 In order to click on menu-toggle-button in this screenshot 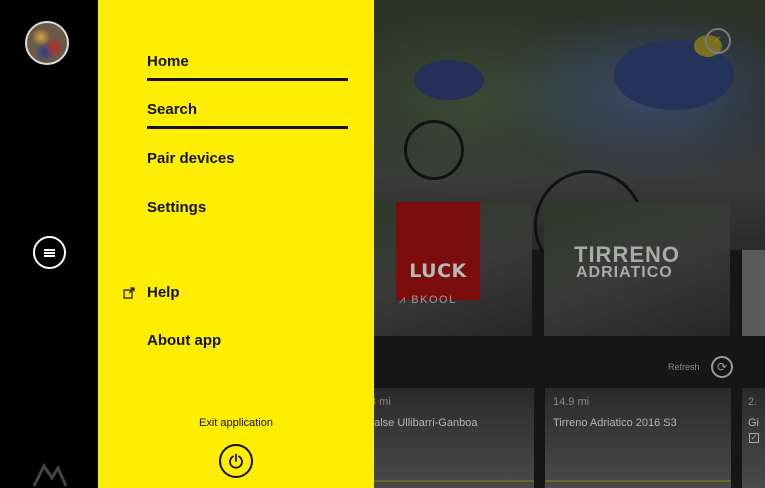, I will do `click(49, 252)`.